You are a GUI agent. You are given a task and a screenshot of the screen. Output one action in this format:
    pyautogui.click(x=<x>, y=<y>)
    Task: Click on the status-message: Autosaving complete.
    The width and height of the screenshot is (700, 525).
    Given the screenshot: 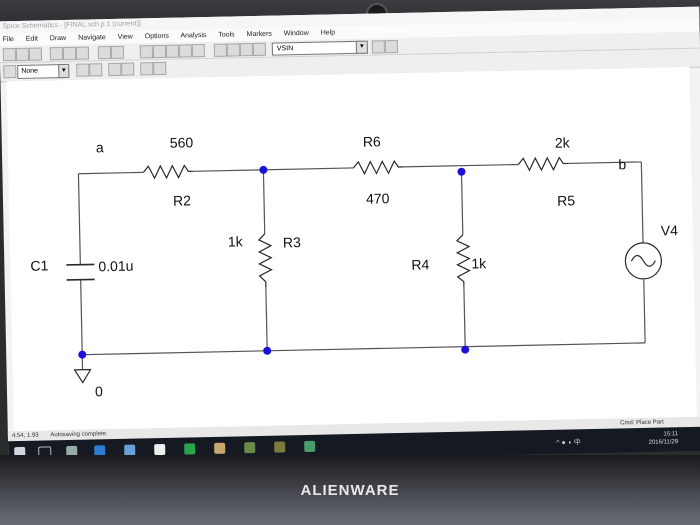 What is the action you would take?
    pyautogui.click(x=79, y=435)
    